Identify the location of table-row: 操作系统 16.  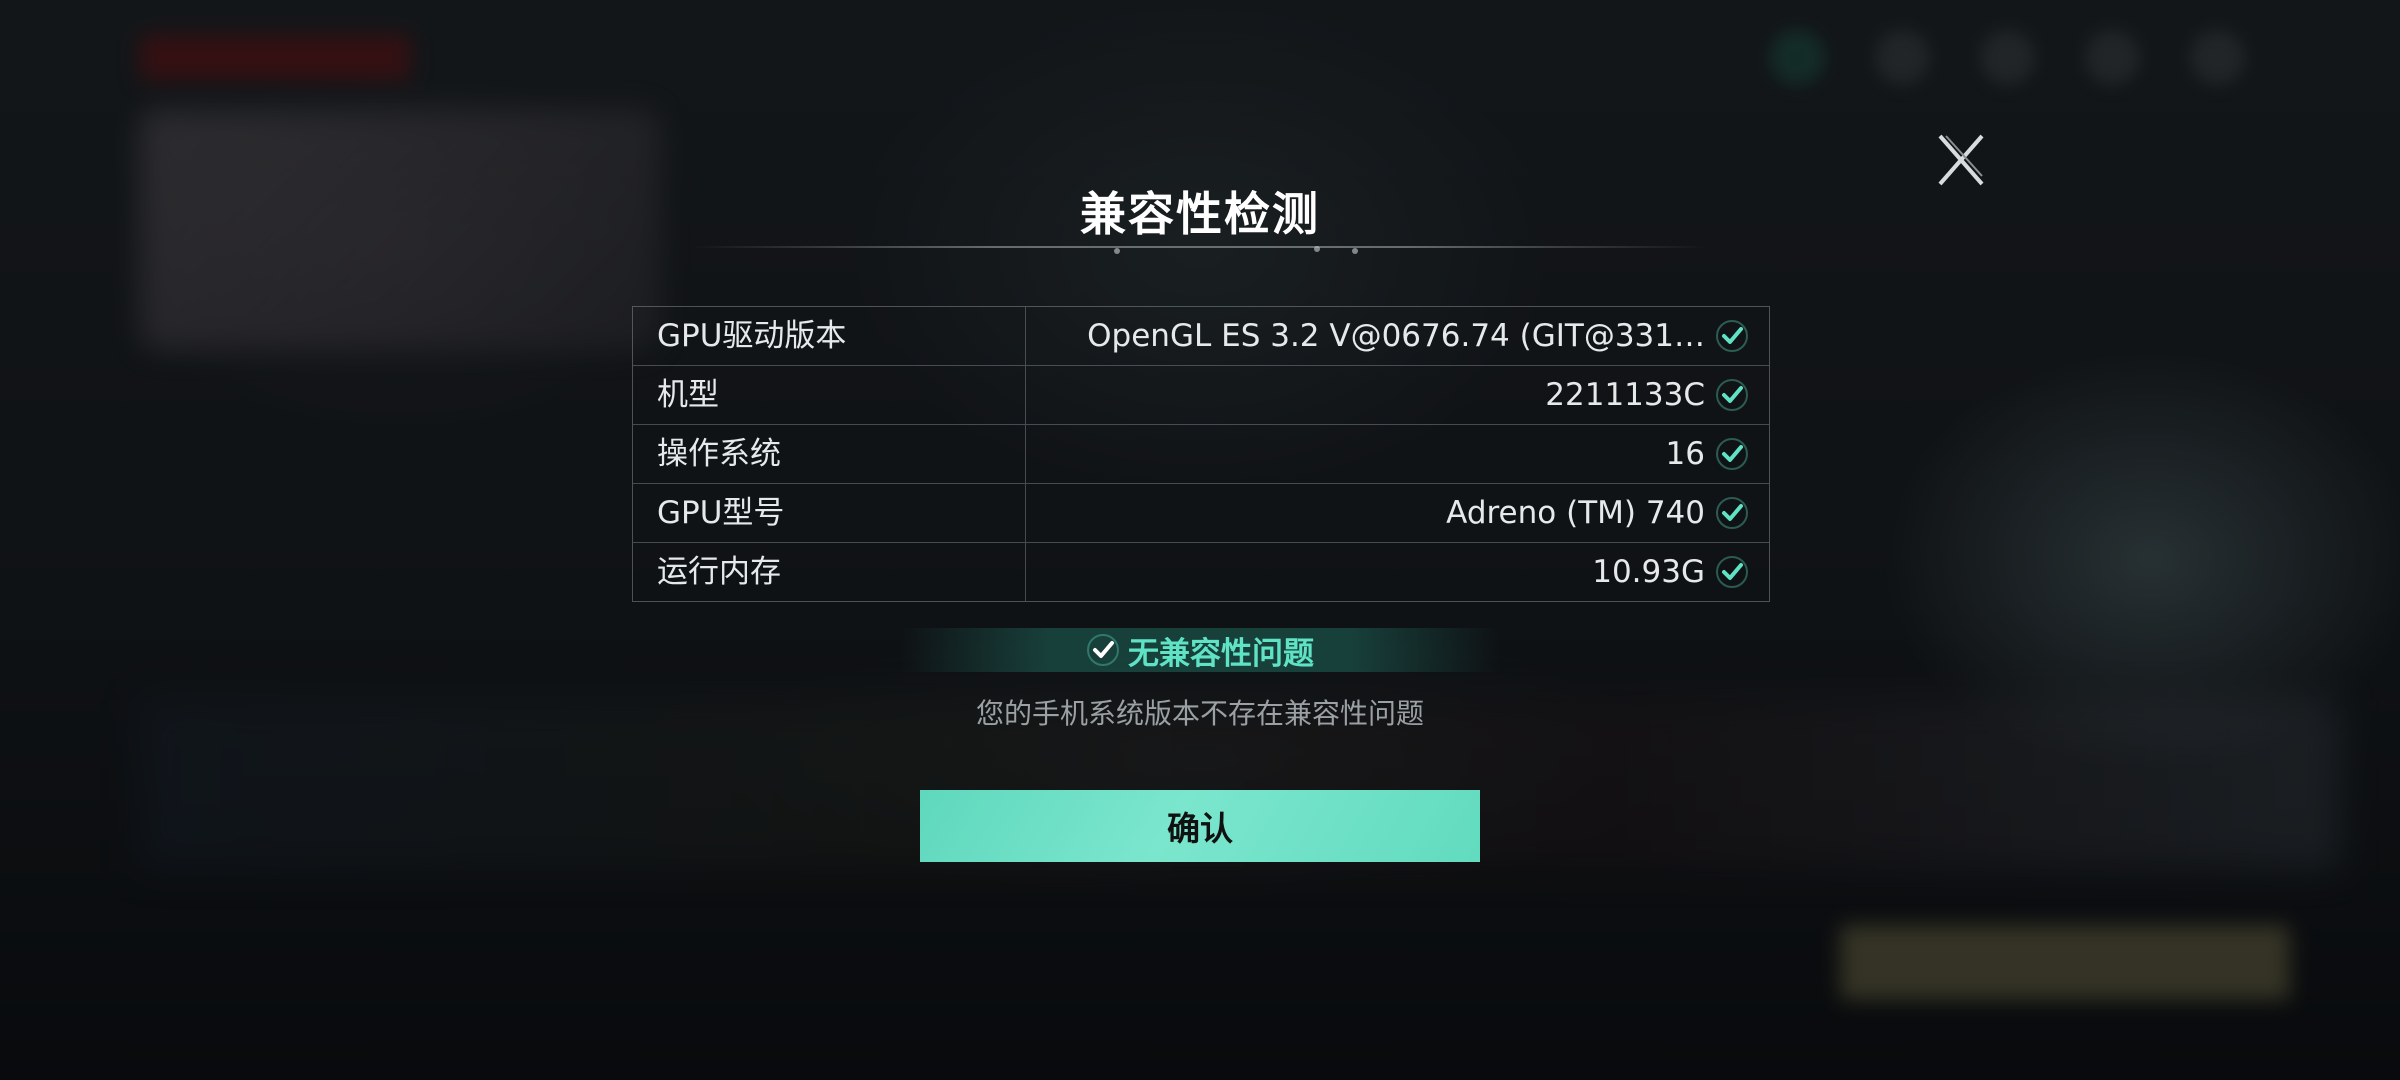
(1201, 454).